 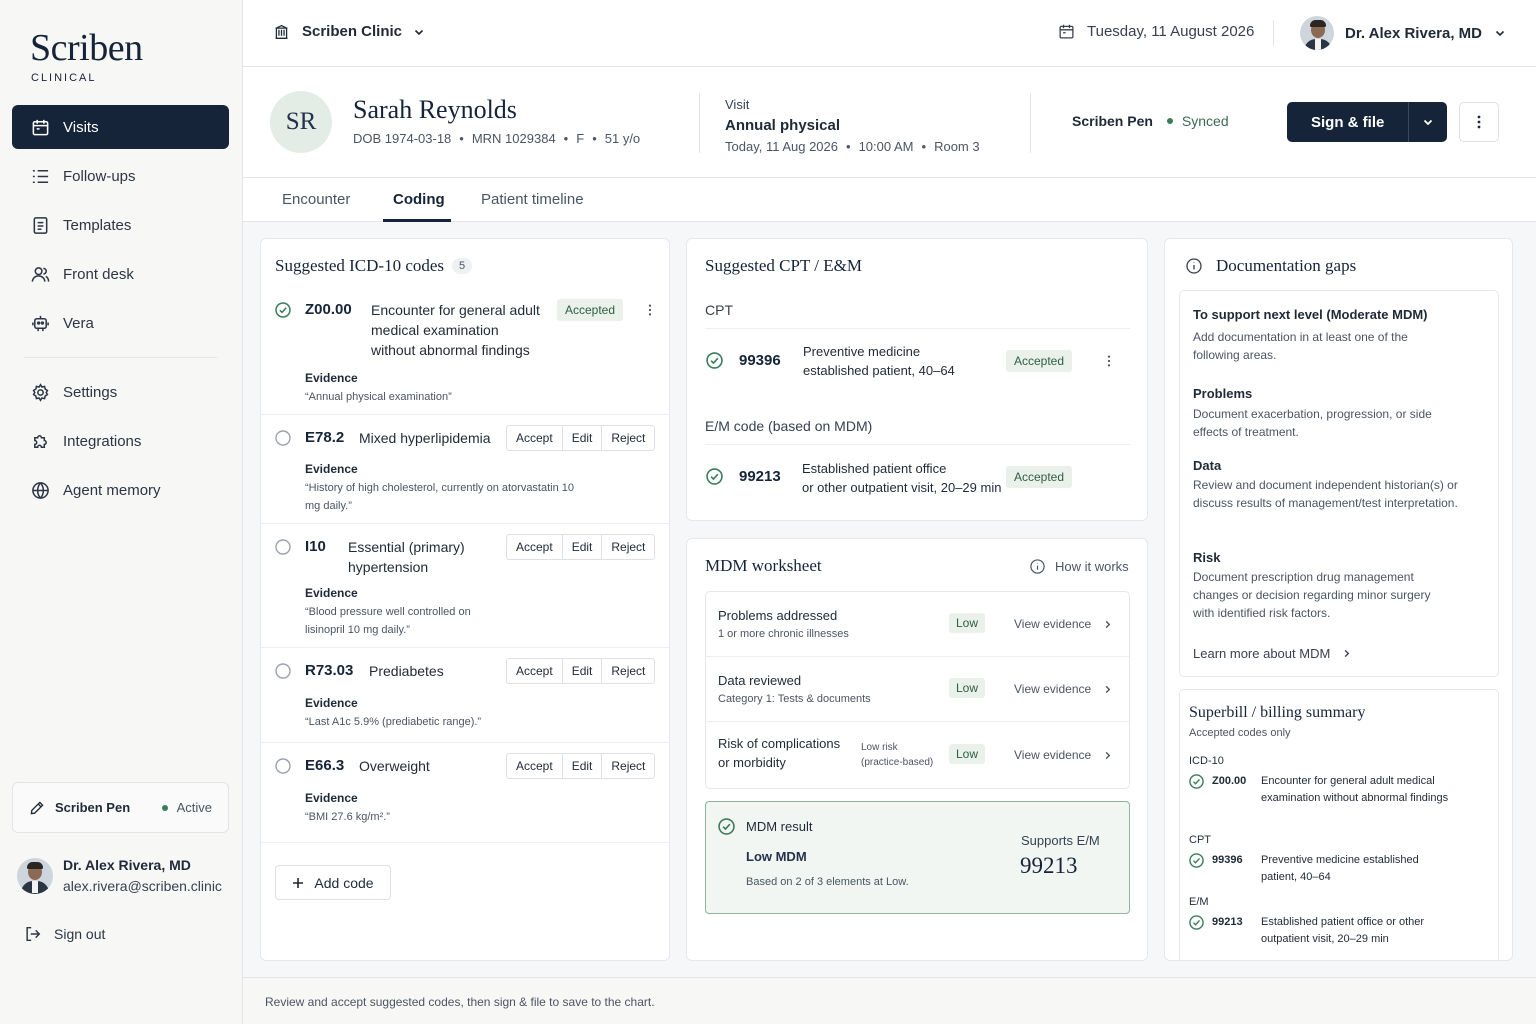 What do you see at coordinates (360, 265) in the screenshot?
I see `card-title: Suggested ICD-10 codes` at bounding box center [360, 265].